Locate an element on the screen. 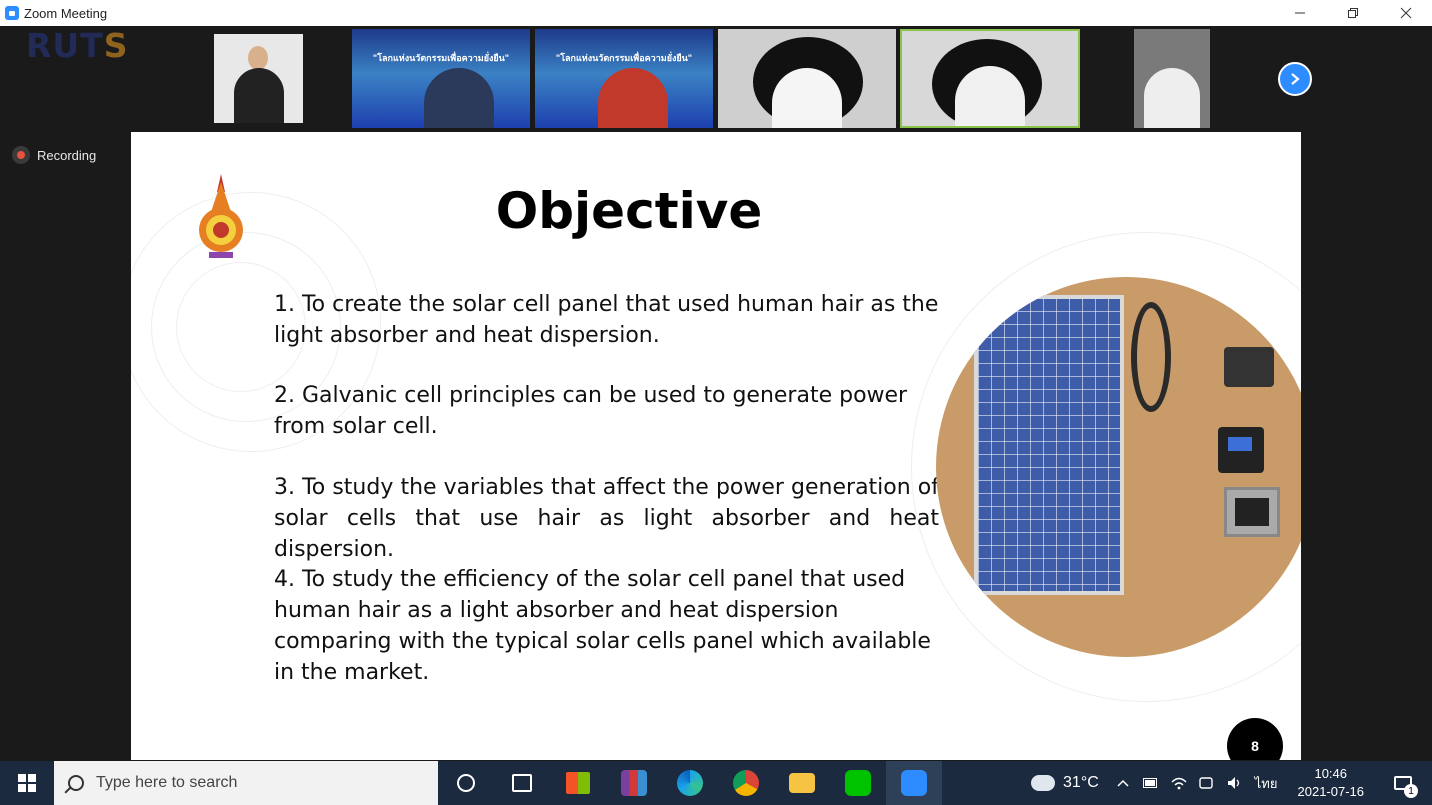  taskbar-app-store is located at coordinates (578, 783).